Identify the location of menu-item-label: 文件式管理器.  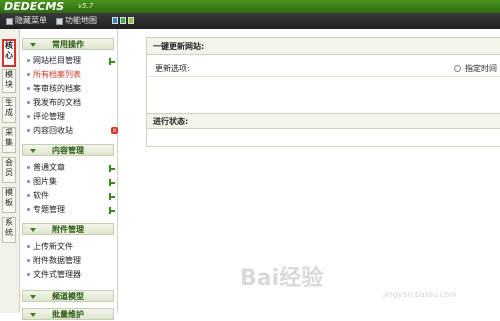
(57, 274).